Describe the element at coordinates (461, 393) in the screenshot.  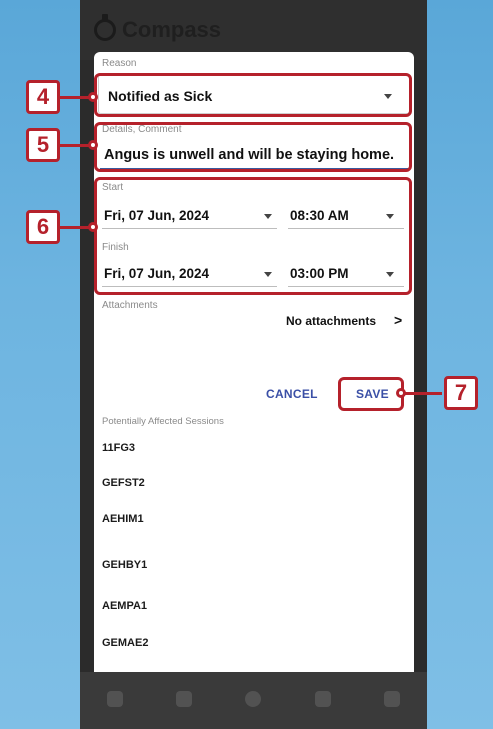
I see `callout-badge-7: 7` at that location.